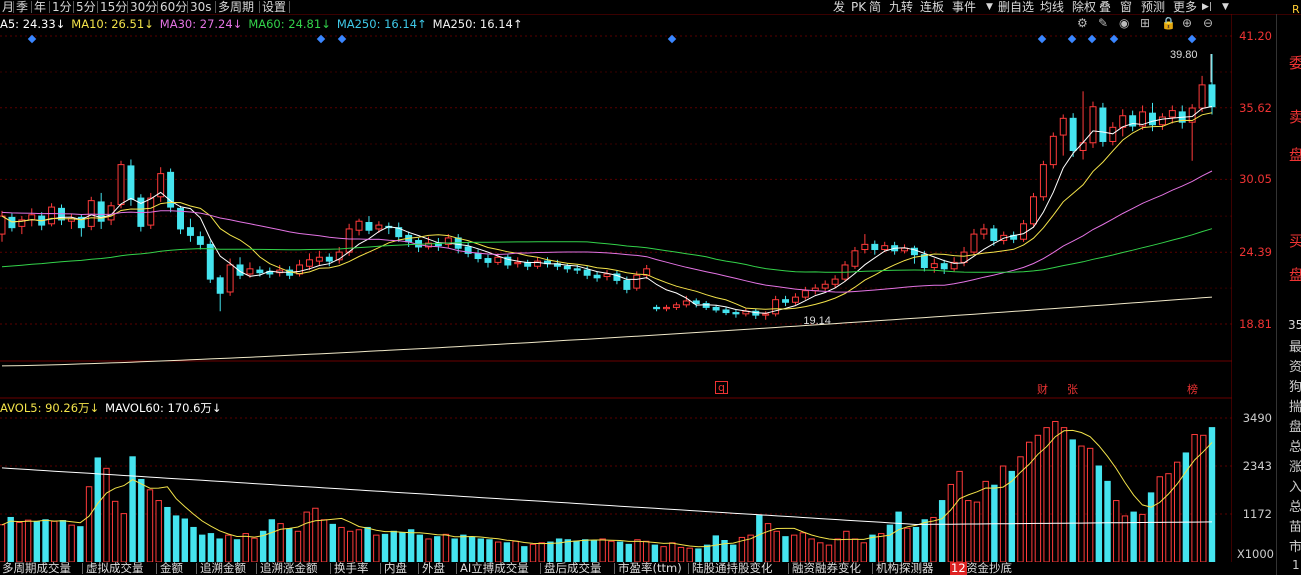 The width and height of the screenshot is (1301, 575). What do you see at coordinates (1294, 325) in the screenshot?
I see `side-panel-text: 35` at bounding box center [1294, 325].